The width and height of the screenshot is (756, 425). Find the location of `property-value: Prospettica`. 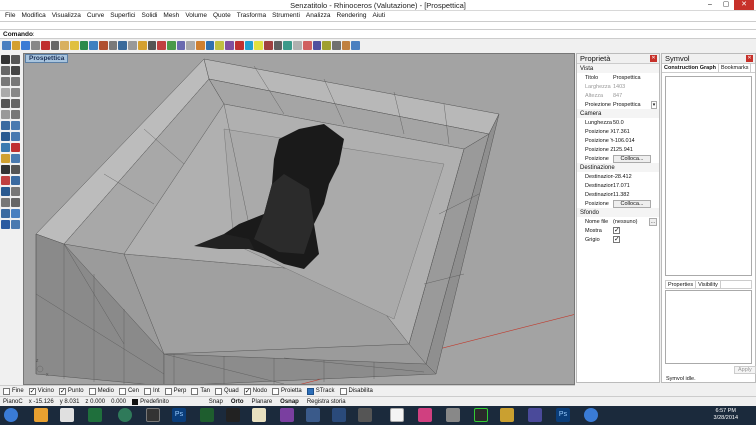

property-value: Prospettica is located at coordinates (636, 78).